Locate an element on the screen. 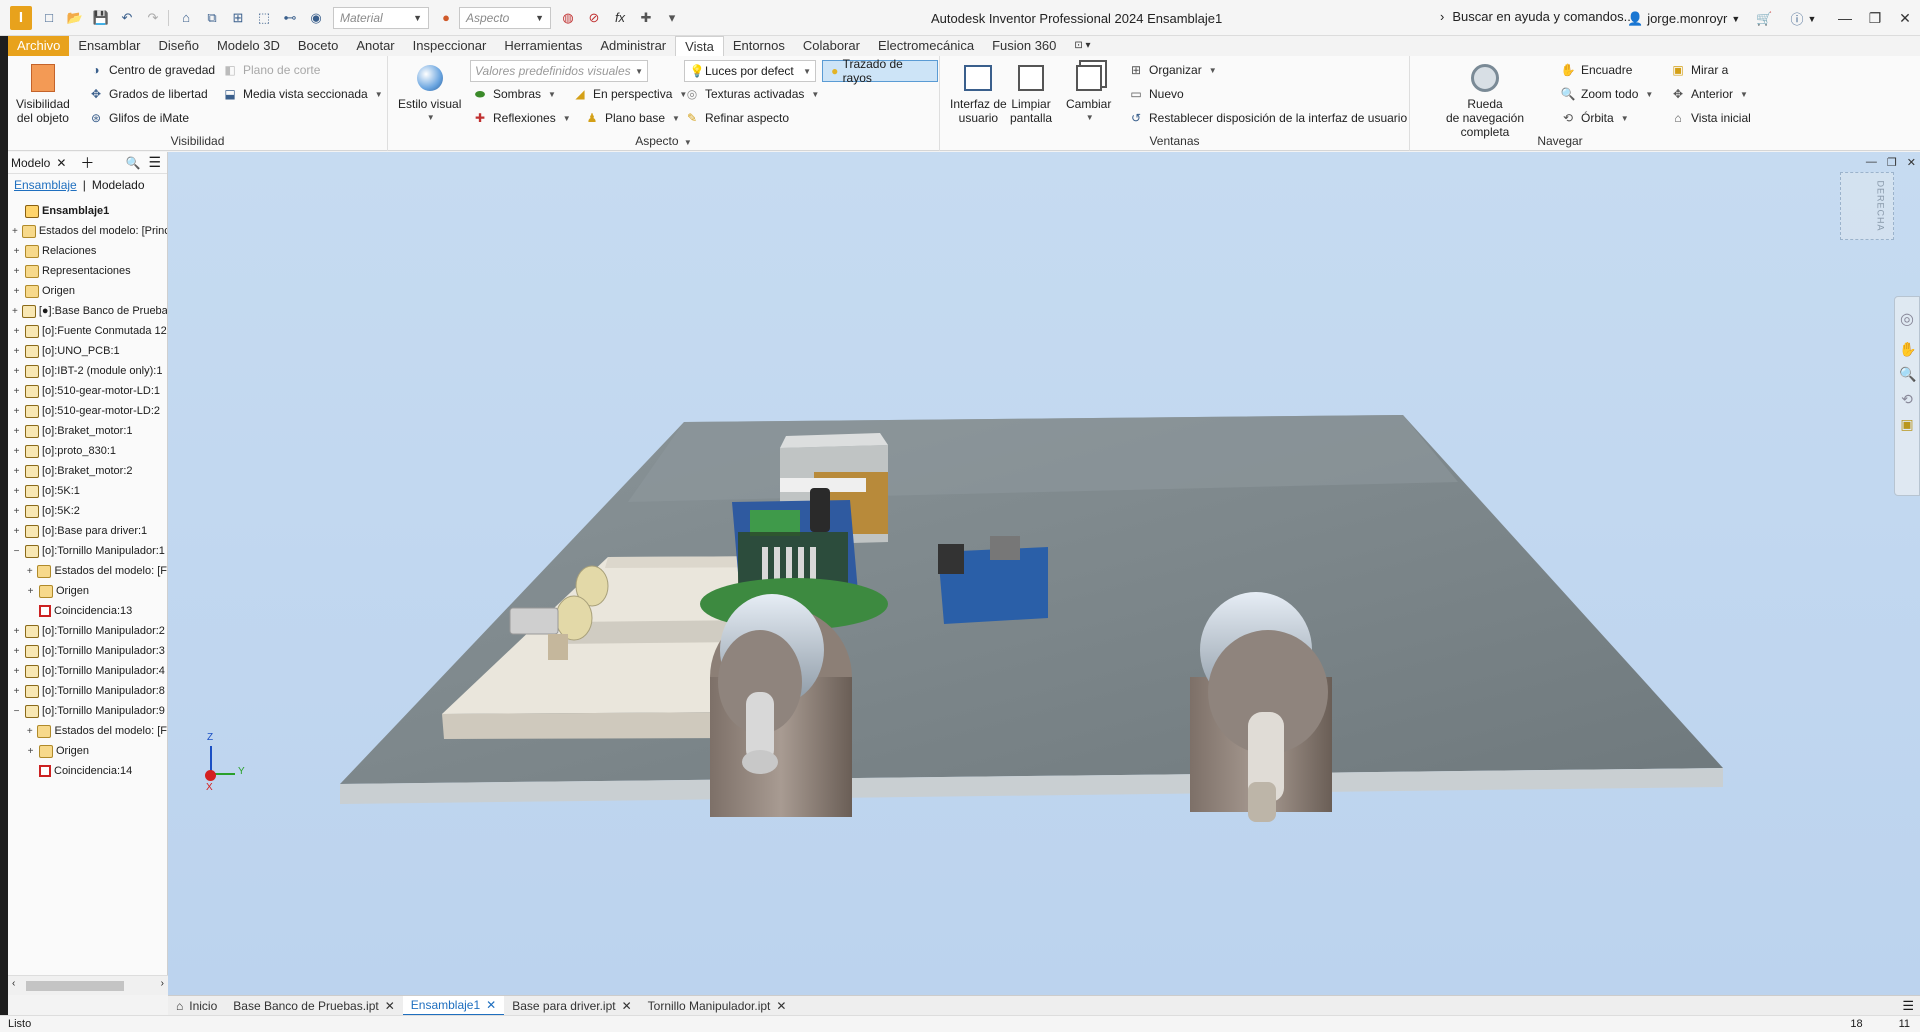  tree-node: + [o]:proto_830:1 is located at coordinates (87, 451).